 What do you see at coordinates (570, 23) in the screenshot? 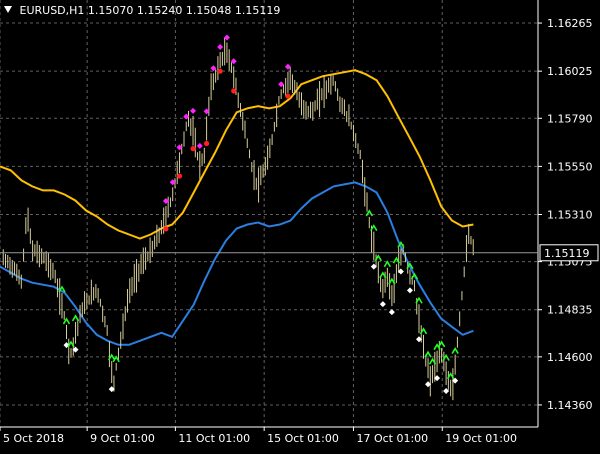
I see `y-tick-label: 1.16265` at bounding box center [570, 23].